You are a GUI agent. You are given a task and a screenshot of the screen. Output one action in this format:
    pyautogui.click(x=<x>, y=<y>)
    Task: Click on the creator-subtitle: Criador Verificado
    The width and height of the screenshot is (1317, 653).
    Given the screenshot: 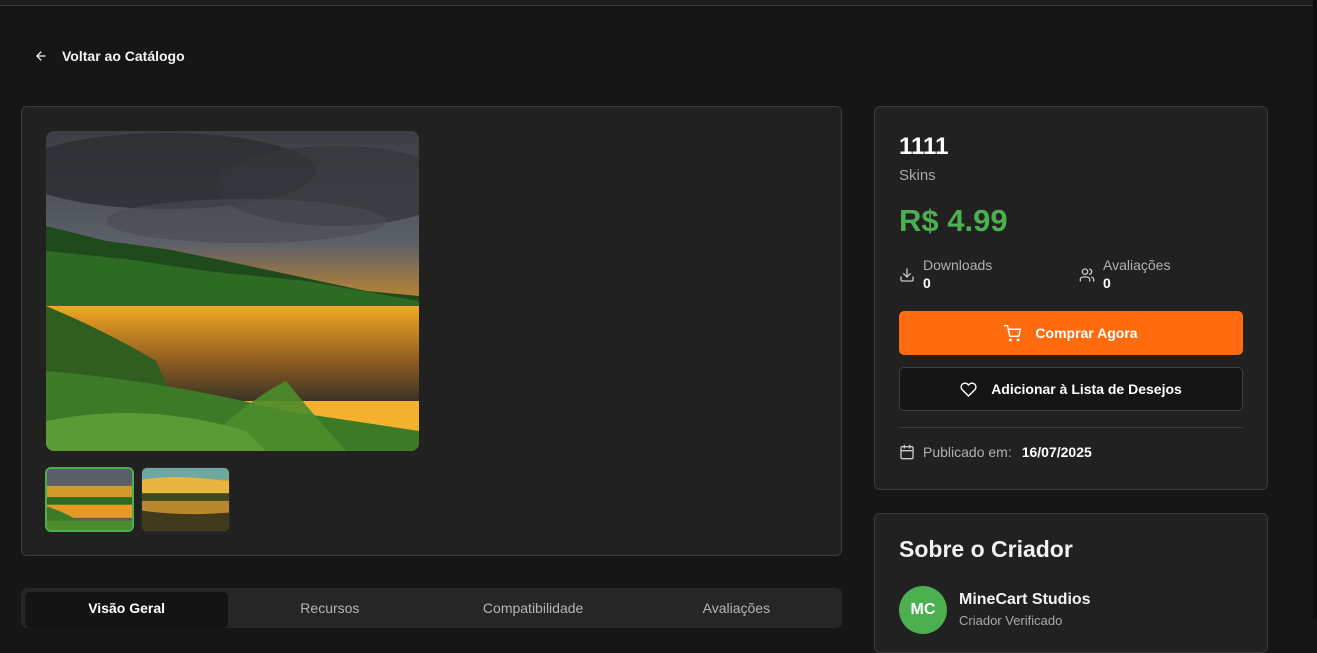 What is the action you would take?
    pyautogui.click(x=1011, y=620)
    